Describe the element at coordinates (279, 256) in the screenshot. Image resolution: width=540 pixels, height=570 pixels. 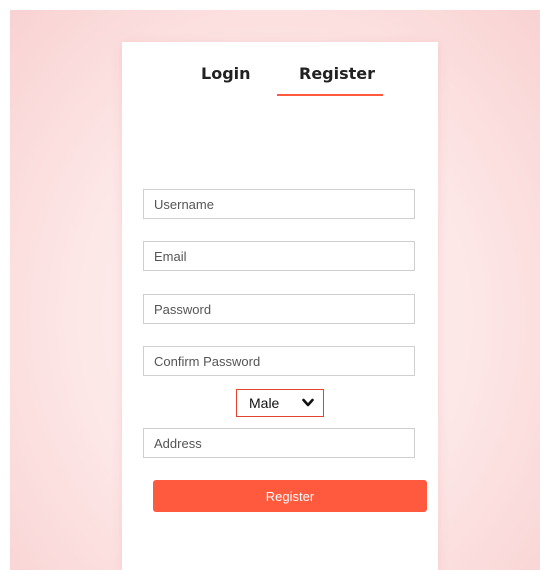
I see `email-input` at that location.